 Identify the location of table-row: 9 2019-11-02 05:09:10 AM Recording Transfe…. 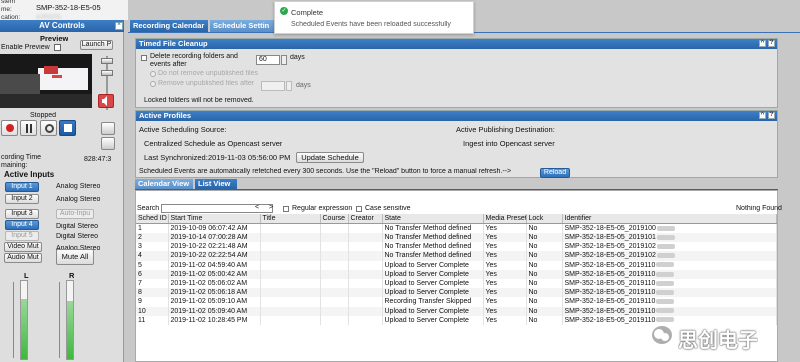
(456, 302).